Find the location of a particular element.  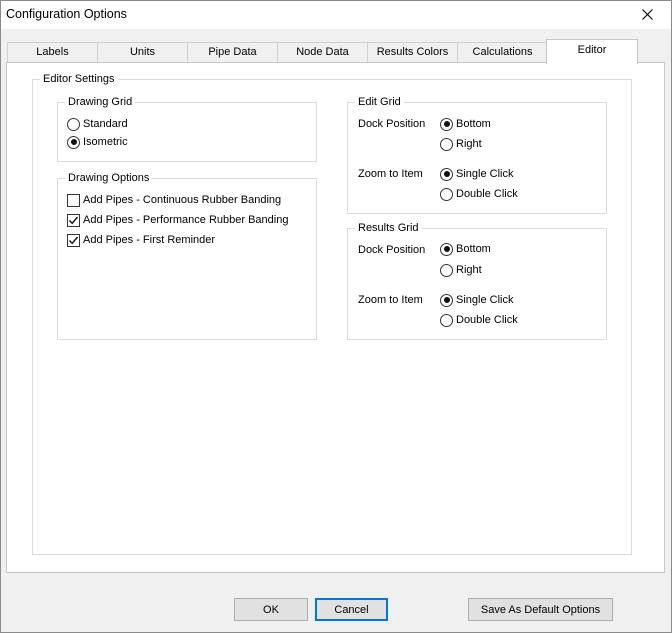

checkbox-label: Add Pipes - Continuous Rubber Banding is located at coordinates (182, 200).